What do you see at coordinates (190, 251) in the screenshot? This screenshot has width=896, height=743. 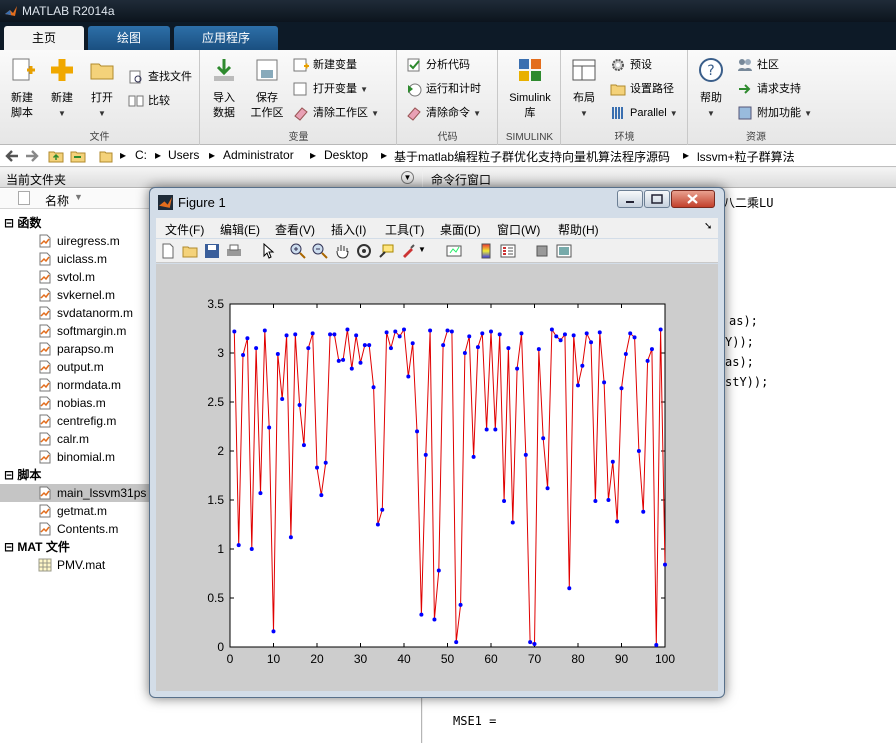 I see `open-file-icon` at bounding box center [190, 251].